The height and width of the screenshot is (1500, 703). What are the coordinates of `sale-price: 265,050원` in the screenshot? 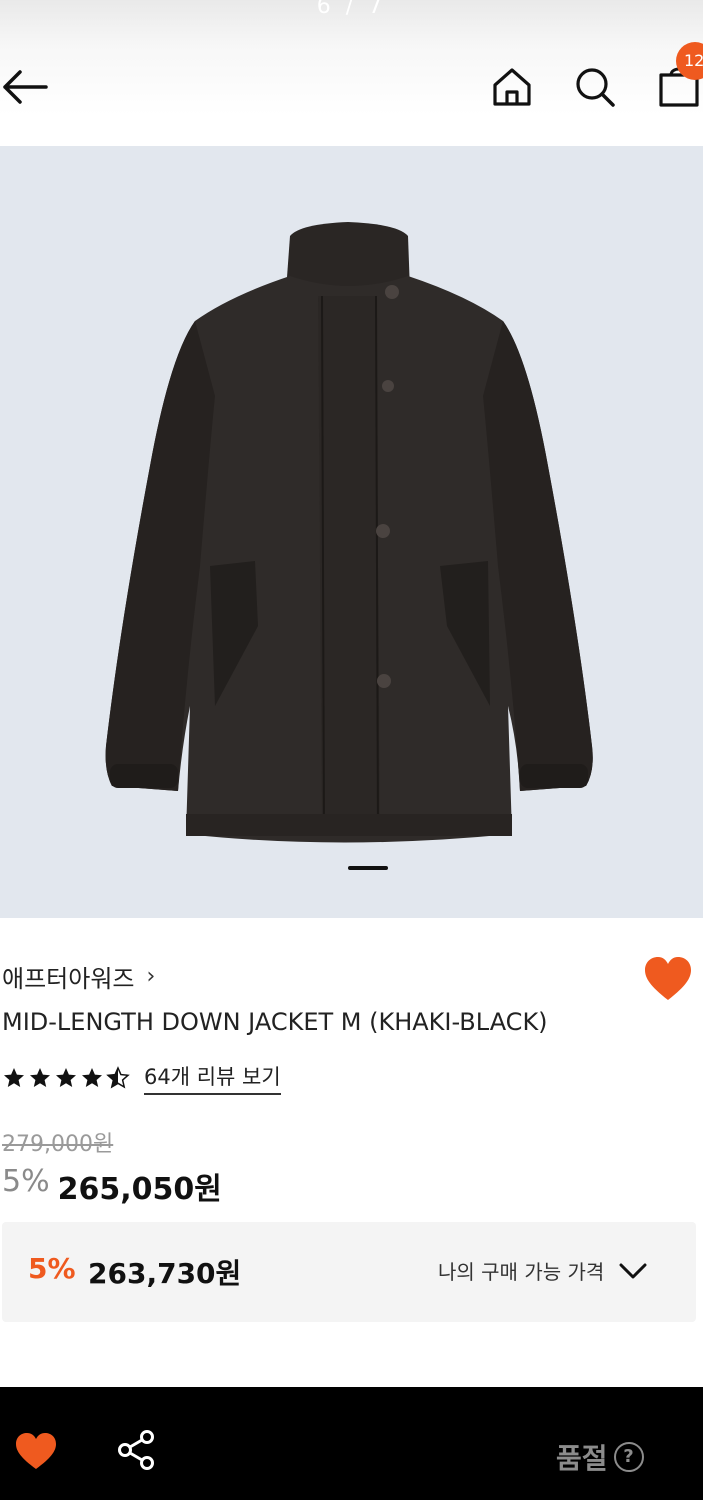 It's located at (139, 1189).